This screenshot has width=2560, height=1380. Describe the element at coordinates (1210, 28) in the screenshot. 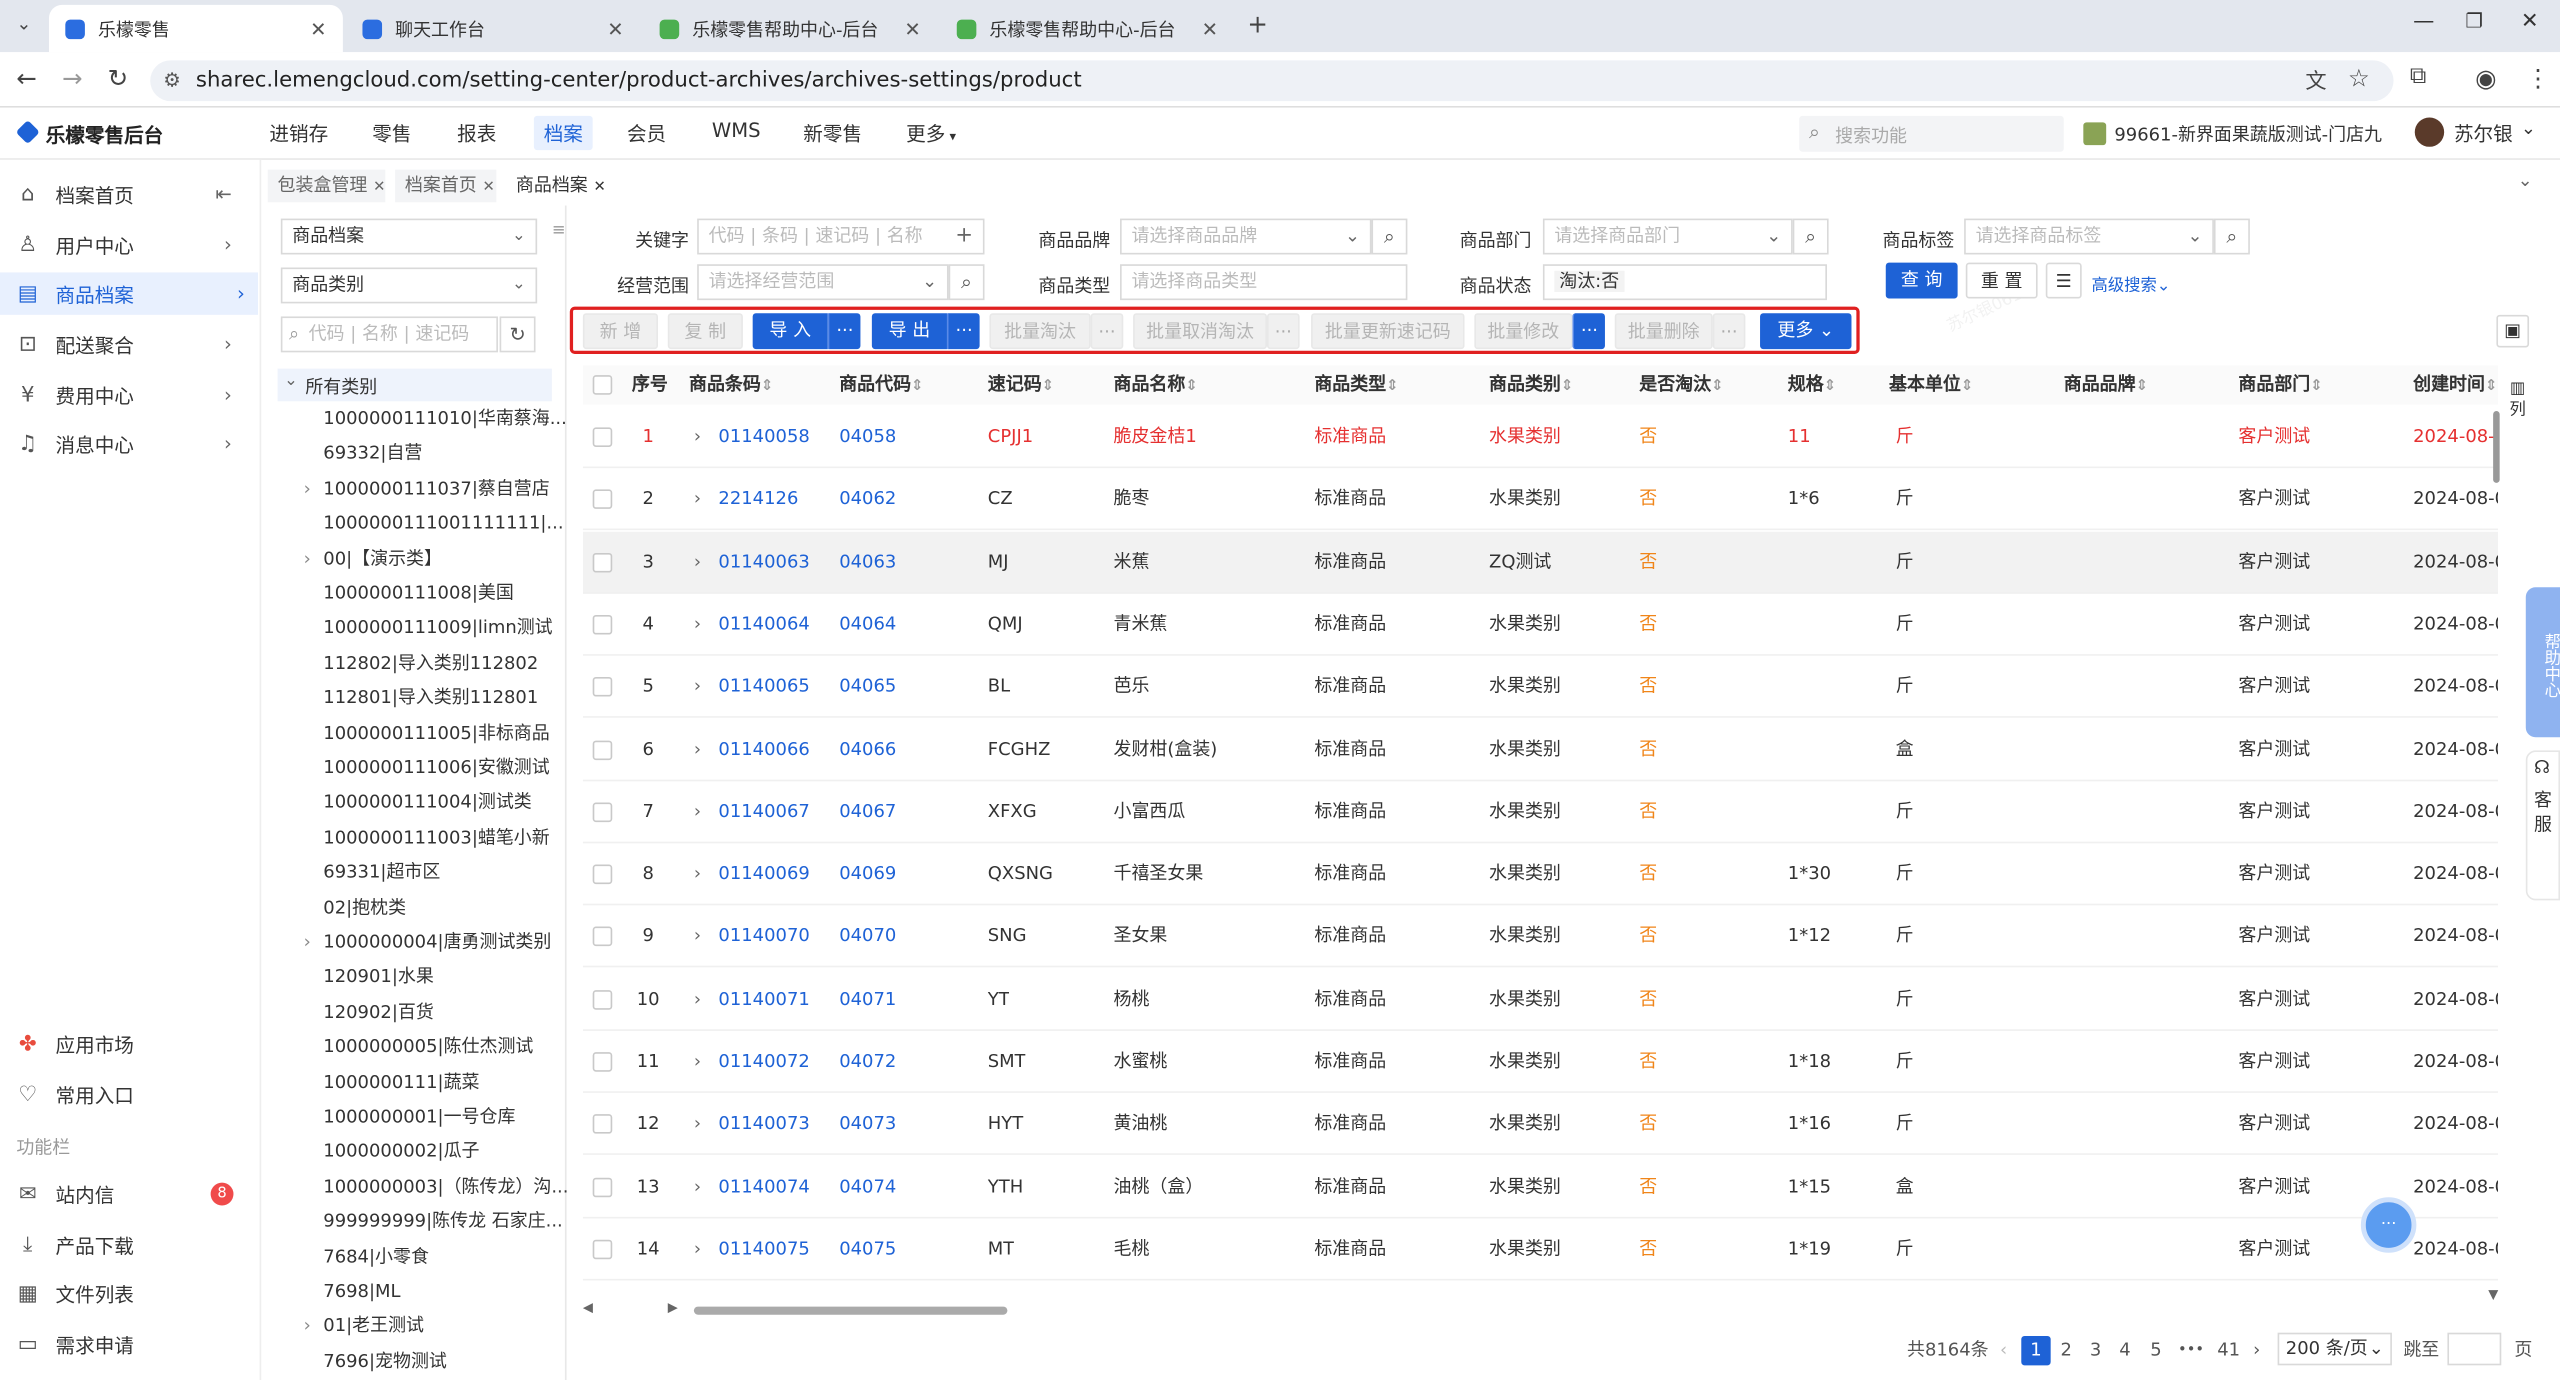

I see `close-tab-icon: ✕` at that location.